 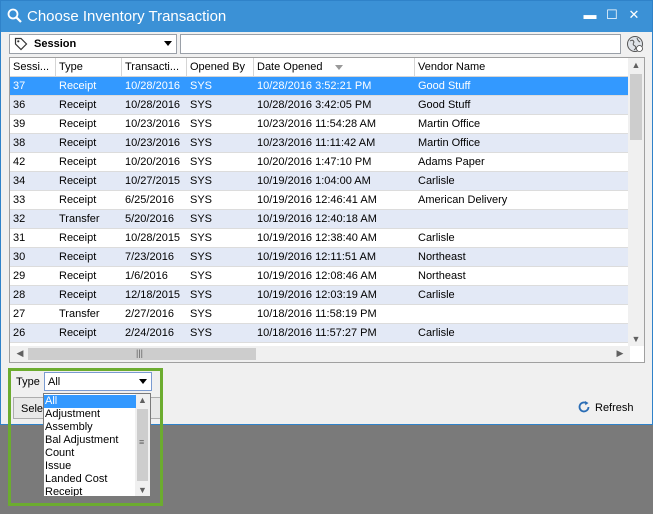 What do you see at coordinates (522, 67) in the screenshot?
I see `column-header-vendor-name: Vendor Name` at bounding box center [522, 67].